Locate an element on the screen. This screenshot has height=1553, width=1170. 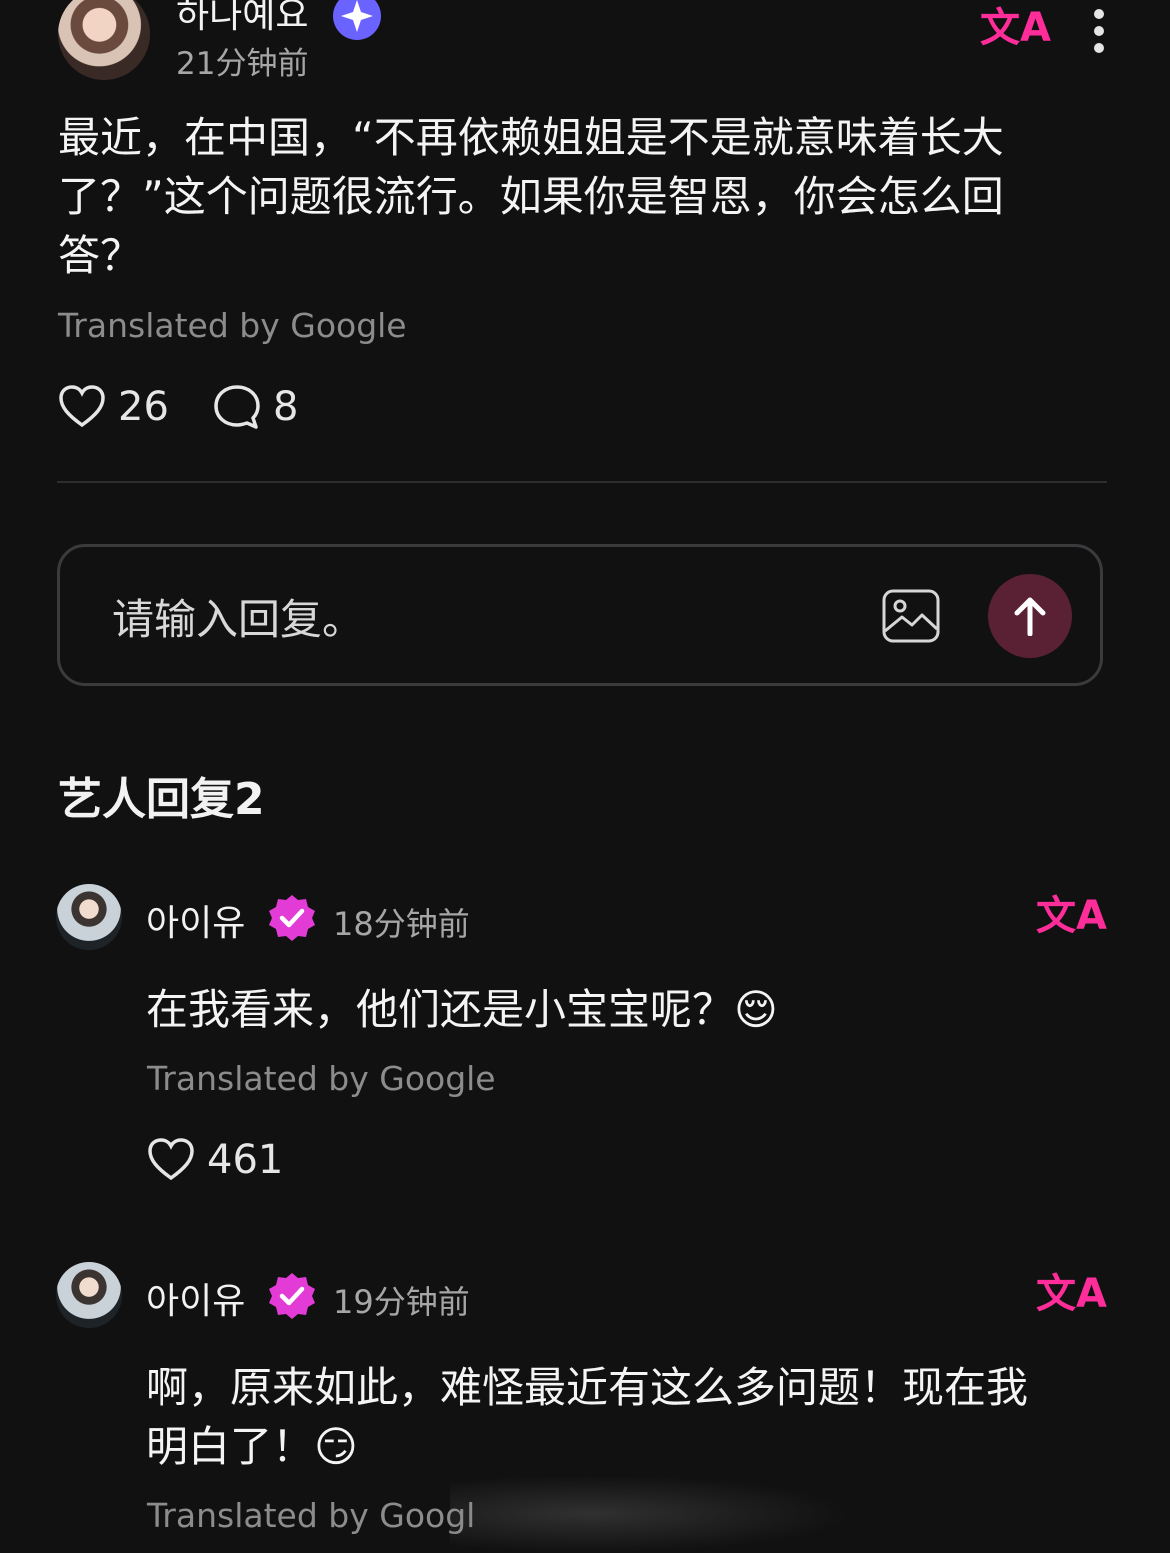
arrow-up-icon is located at coordinates (1030, 616).